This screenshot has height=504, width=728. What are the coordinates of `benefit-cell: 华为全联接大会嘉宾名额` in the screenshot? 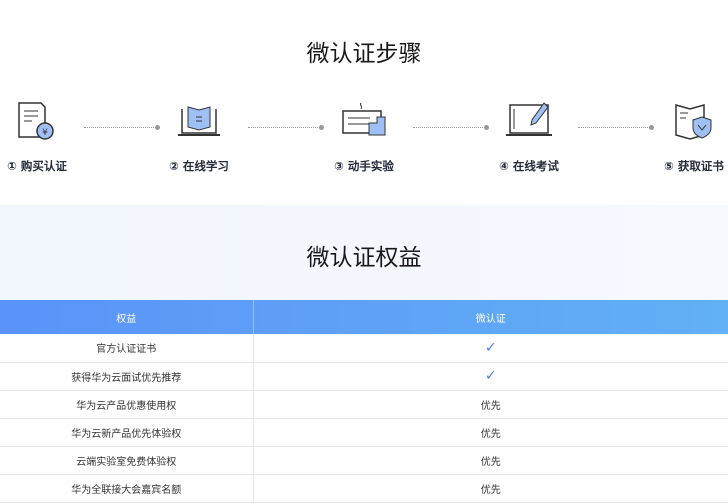 It's located at (127, 488).